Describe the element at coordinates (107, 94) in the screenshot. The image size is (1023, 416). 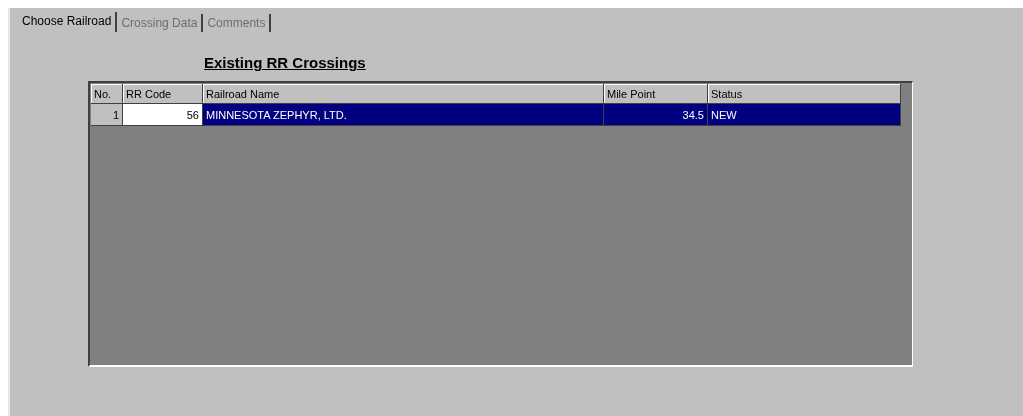
I see `column-header: No.` at that location.